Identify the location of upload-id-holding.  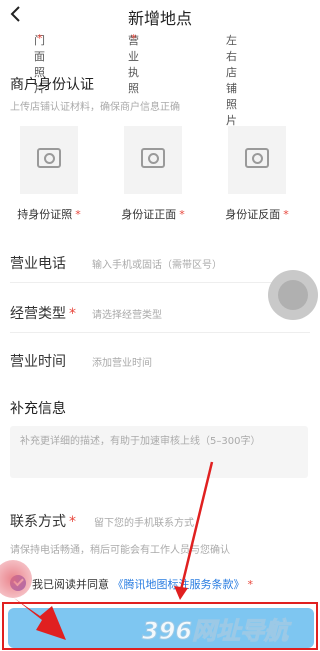
(49, 160).